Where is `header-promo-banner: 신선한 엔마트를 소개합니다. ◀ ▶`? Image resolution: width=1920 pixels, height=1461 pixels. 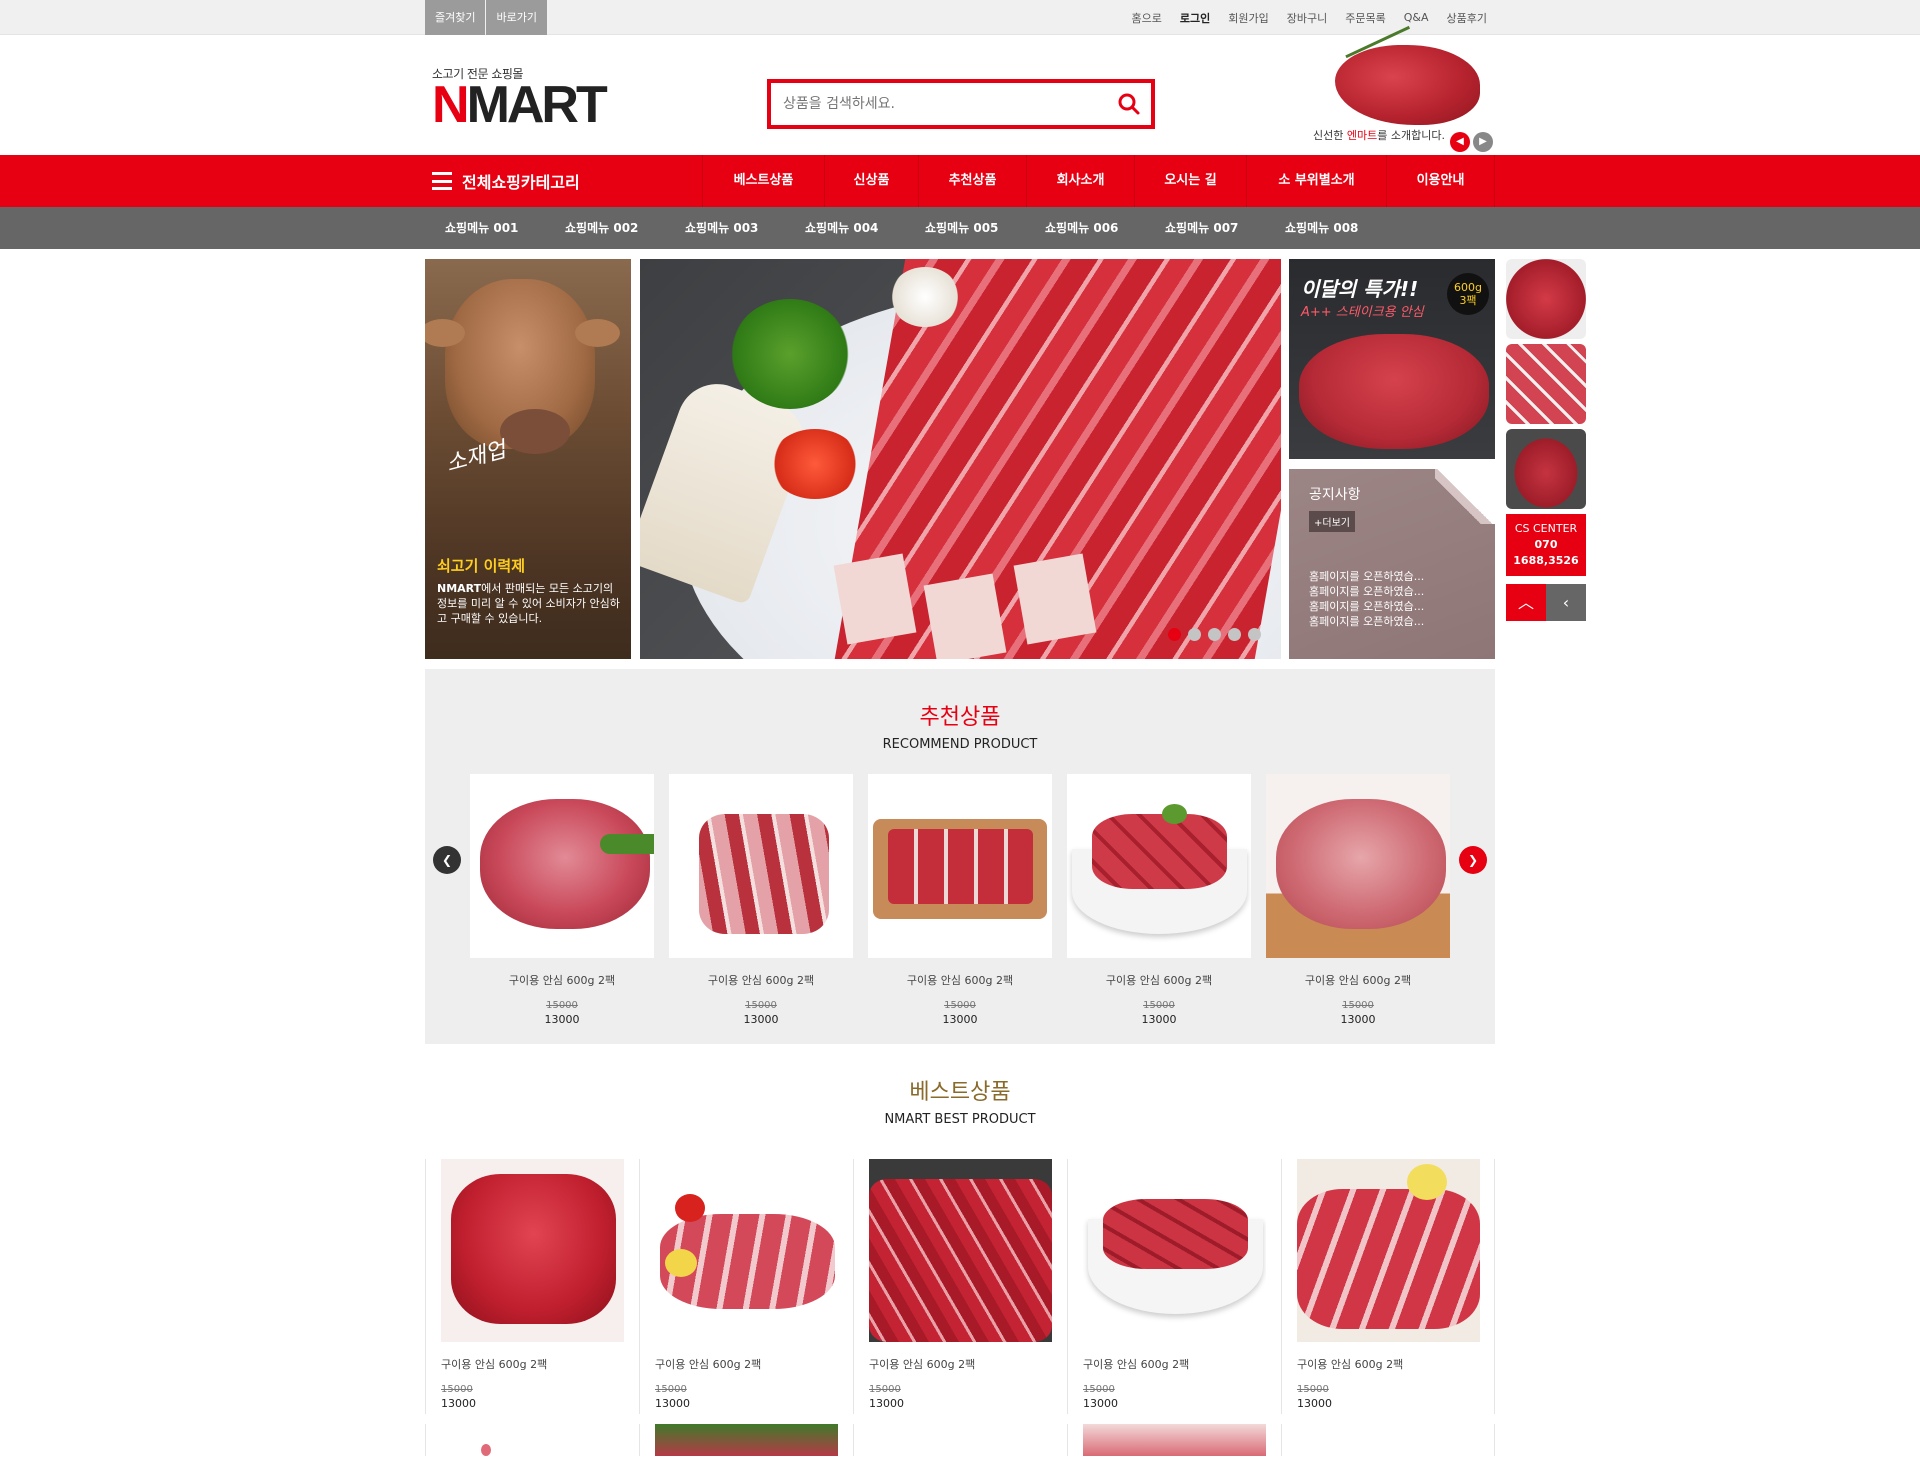
header-promo-banner: 신선한 엔마트를 소개합니다. ◀ ▶ is located at coordinates (1390, 90).